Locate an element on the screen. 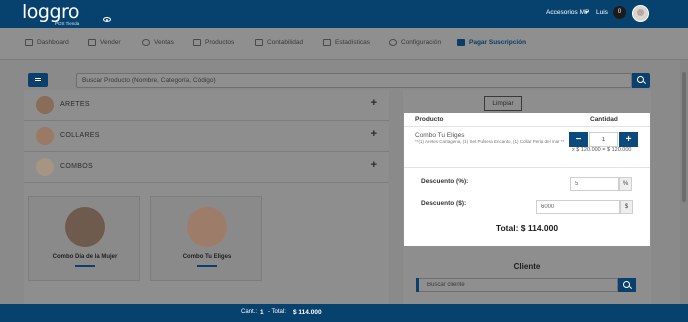 The height and width of the screenshot is (322, 688). store-dropdown-icon: ▾ is located at coordinates (586, 12).